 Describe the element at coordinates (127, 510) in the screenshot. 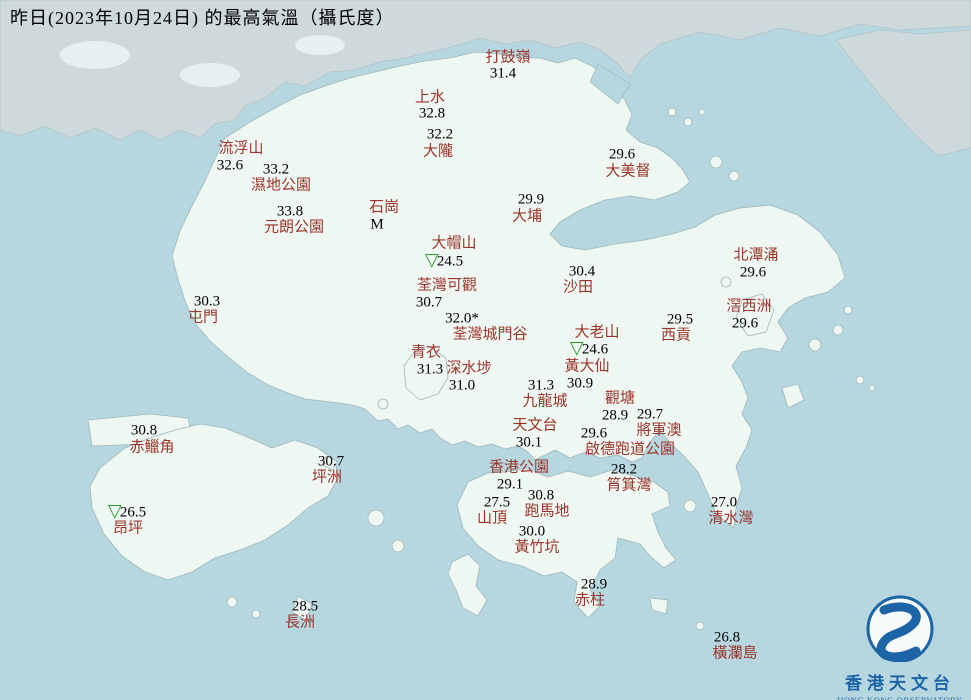

I see `station-value-label: ▽ 26.5` at that location.